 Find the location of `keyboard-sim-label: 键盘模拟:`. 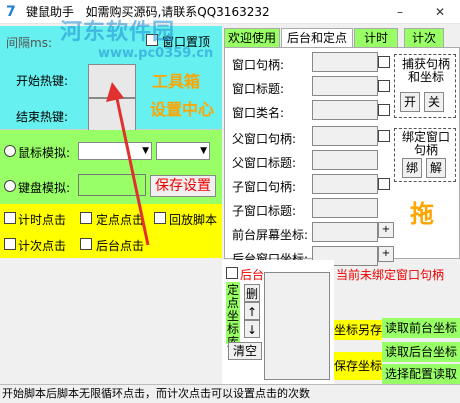

keyboard-sim-label: 键盘模拟: is located at coordinates (44, 188).